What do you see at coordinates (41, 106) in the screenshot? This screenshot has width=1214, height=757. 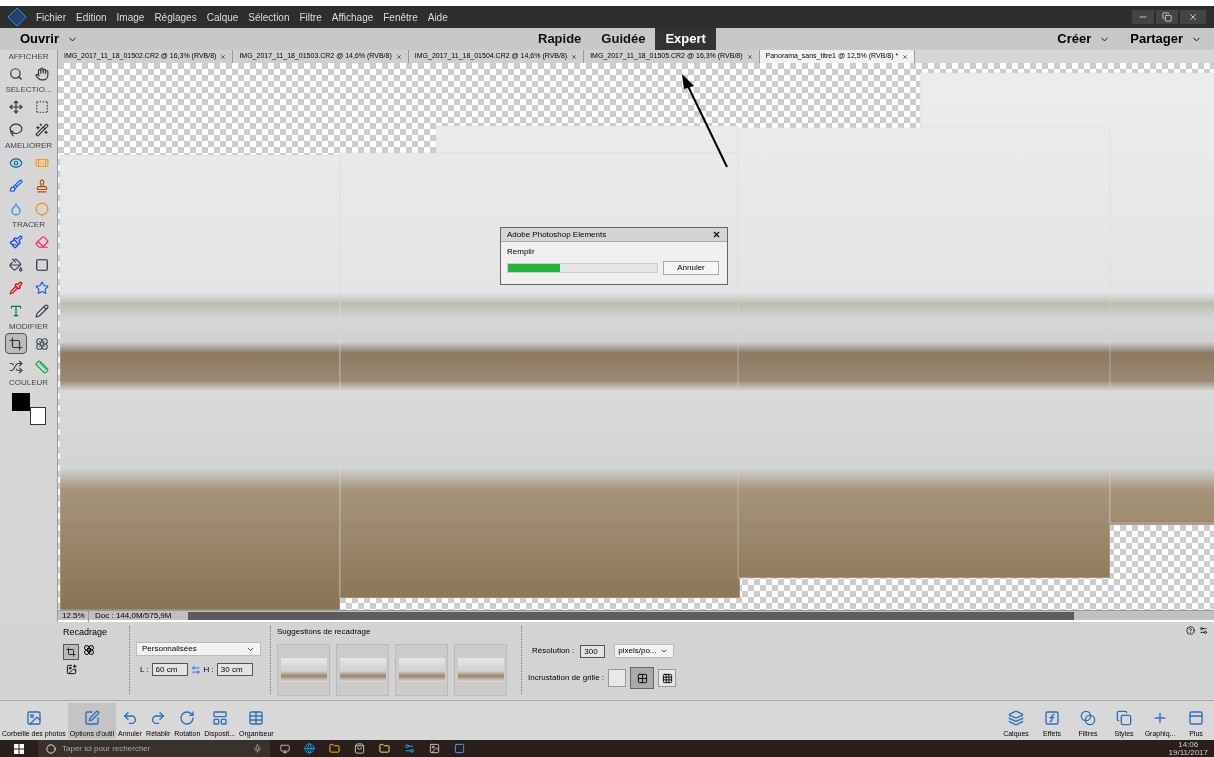 I see `marquee-icon` at bounding box center [41, 106].